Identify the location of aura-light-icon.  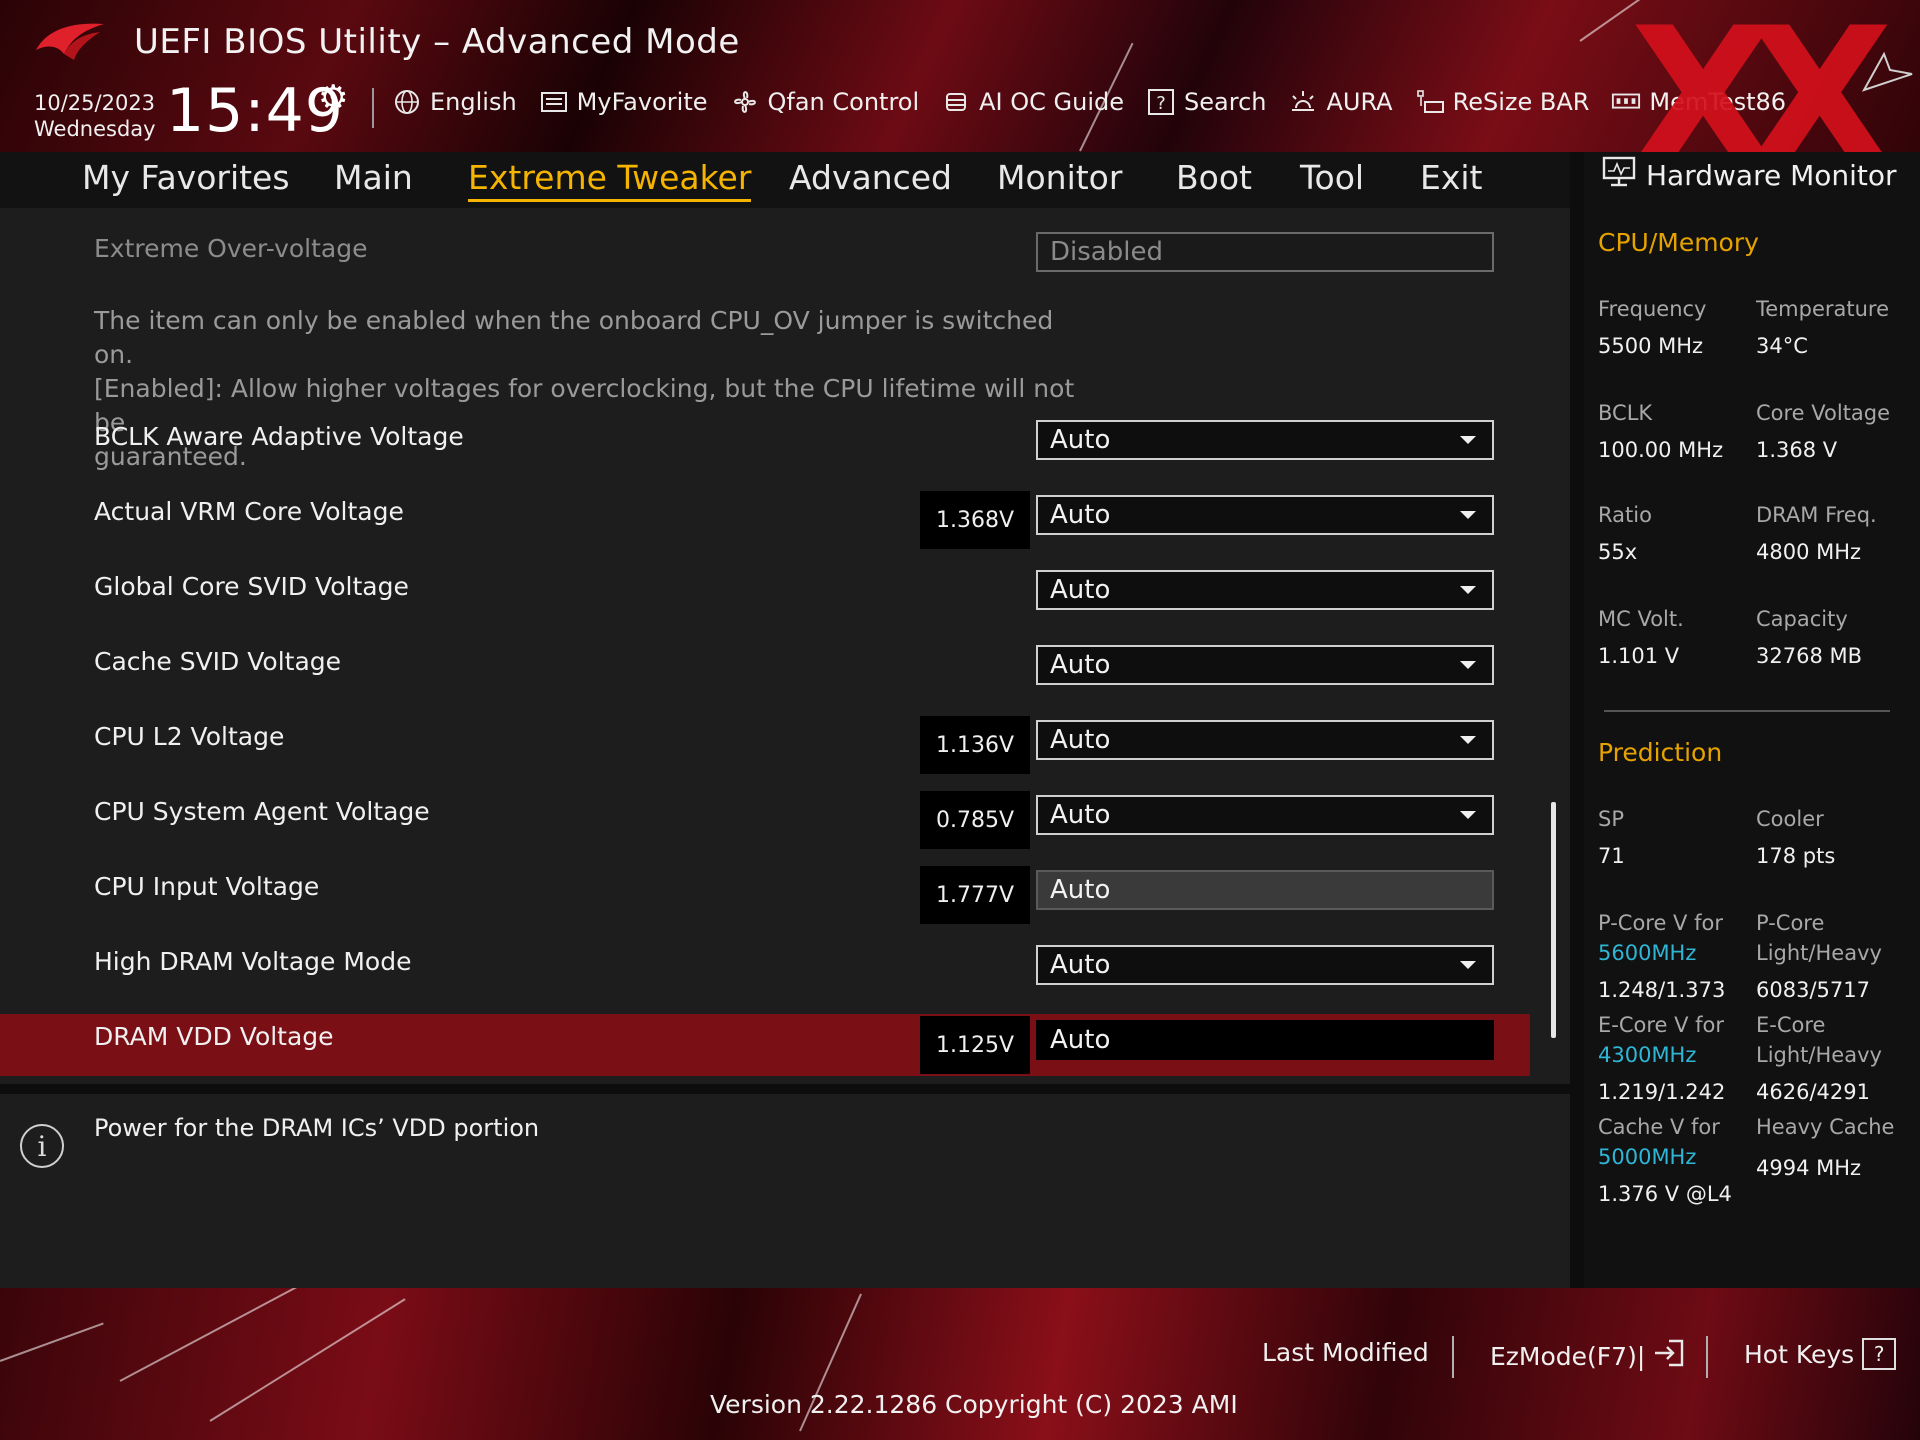
(1303, 102).